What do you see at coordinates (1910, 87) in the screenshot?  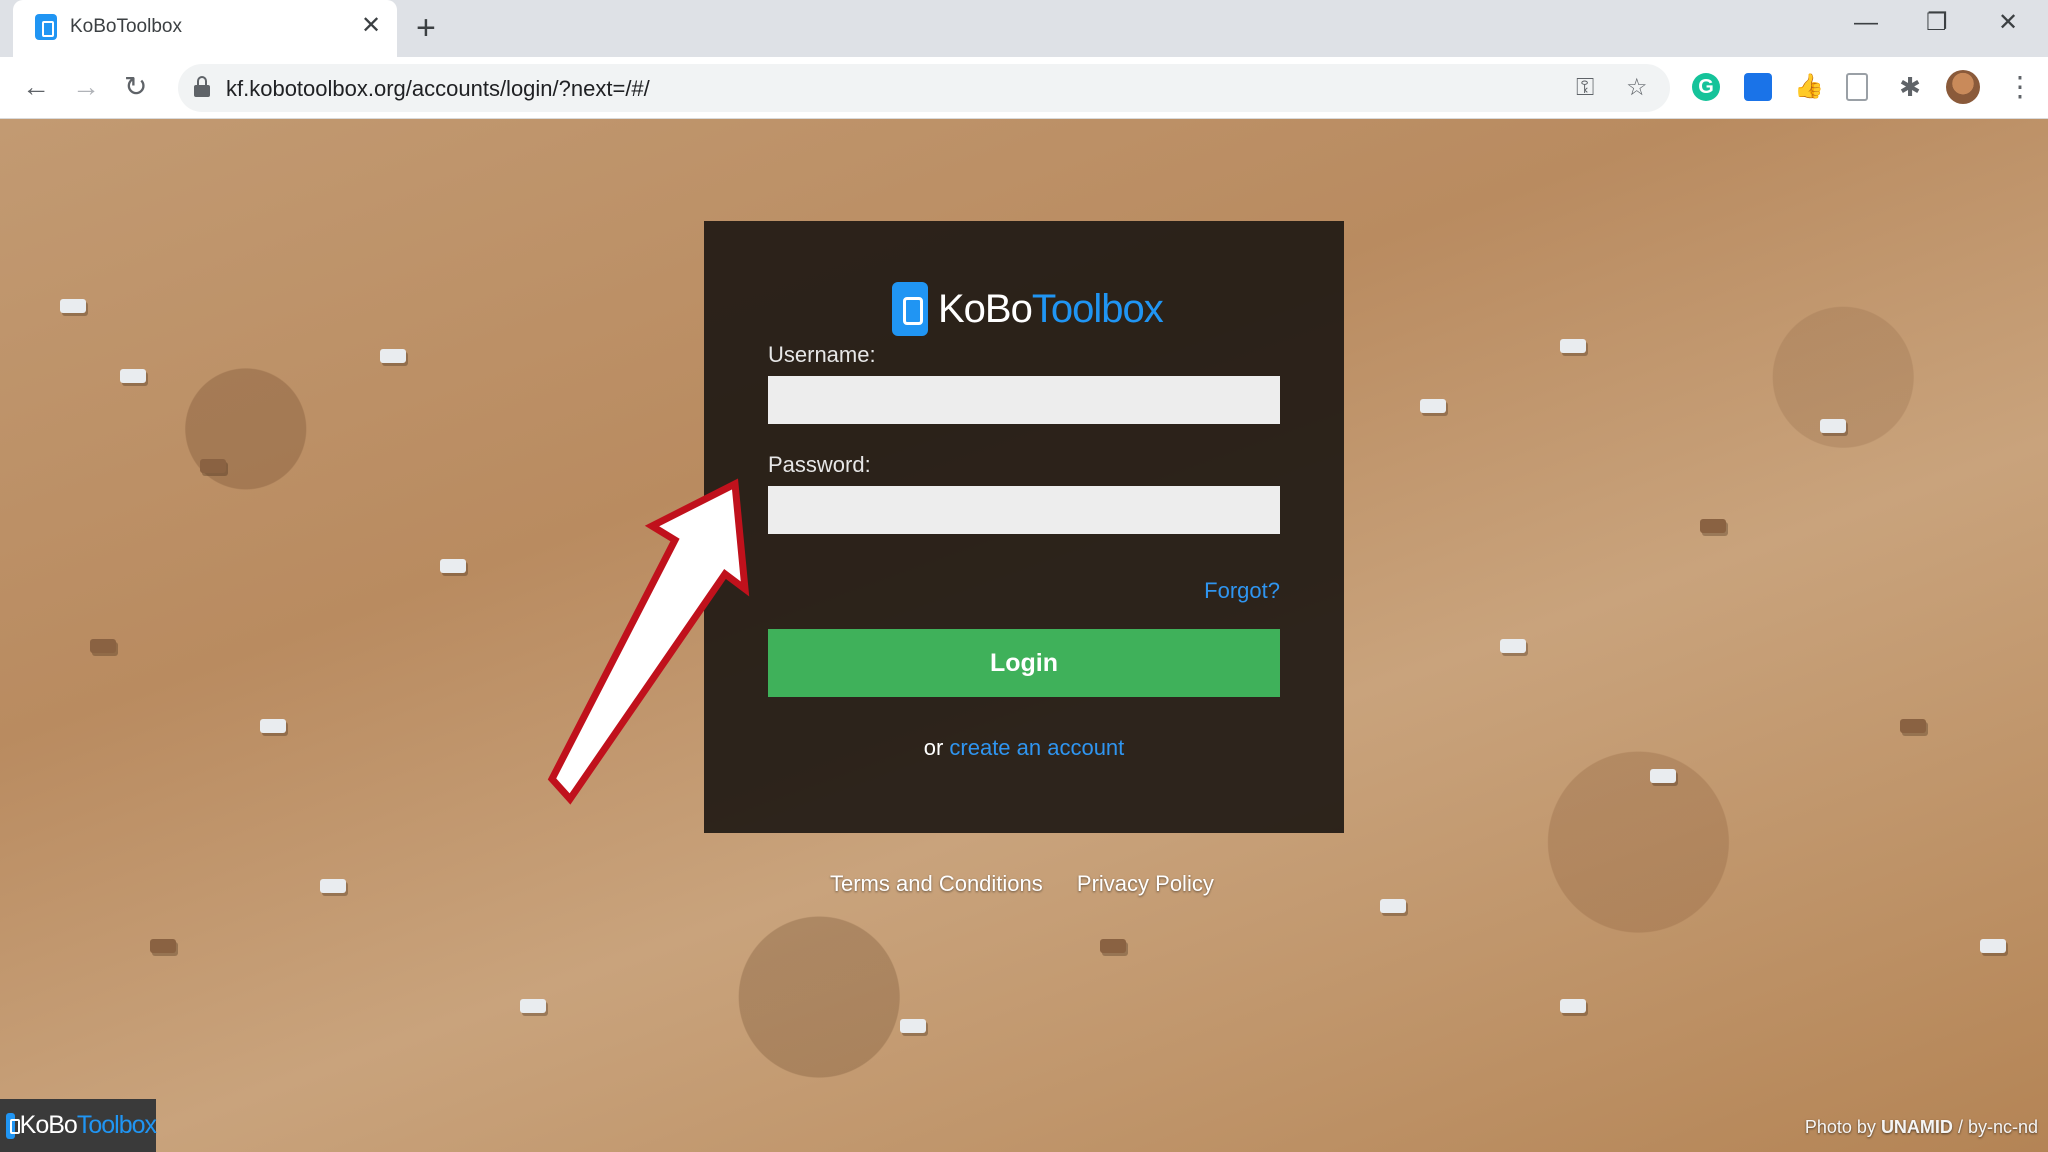 I see `extensions-puzzle-icon: ✱` at bounding box center [1910, 87].